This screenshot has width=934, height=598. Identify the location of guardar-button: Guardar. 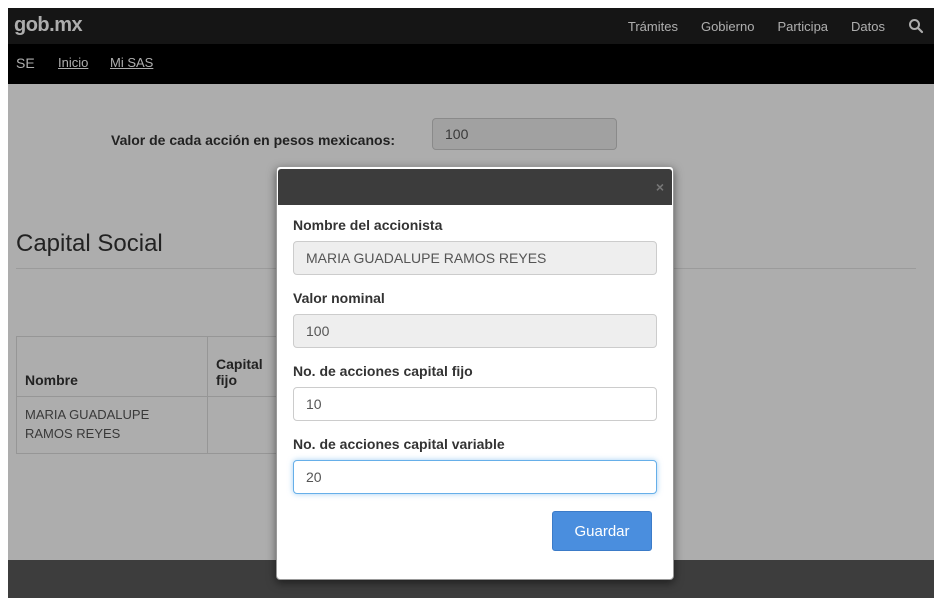
(602, 531).